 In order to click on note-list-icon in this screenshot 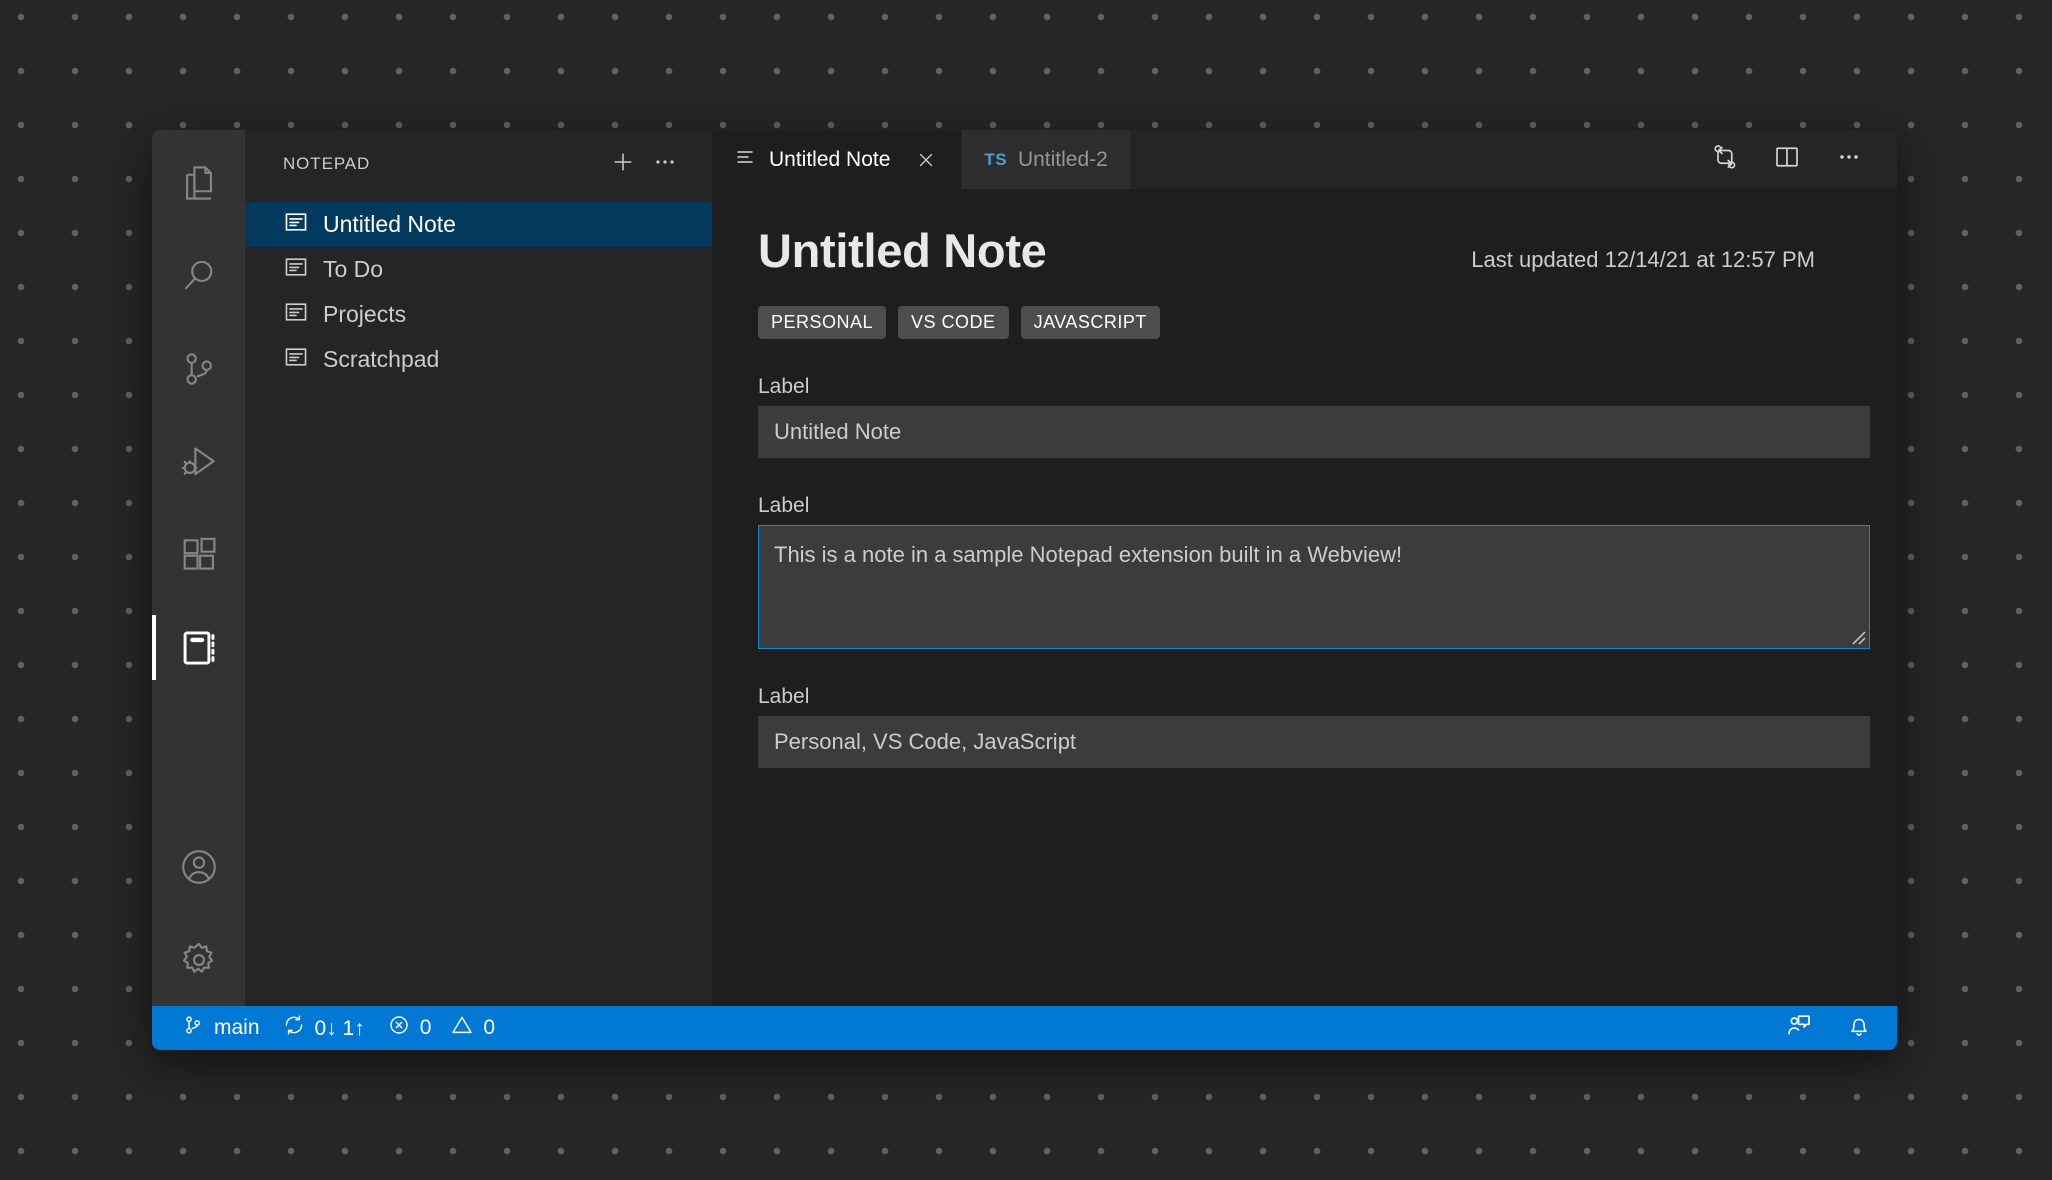, I will do `click(746, 160)`.